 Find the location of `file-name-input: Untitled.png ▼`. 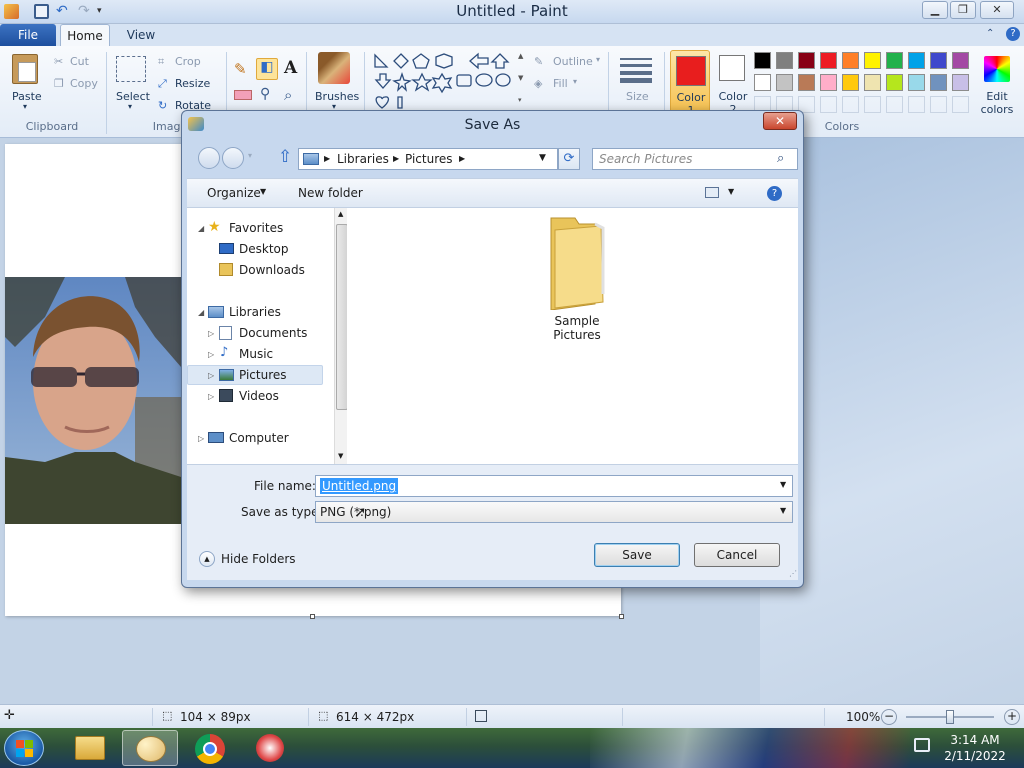

file-name-input: Untitled.png ▼ is located at coordinates (554, 486).